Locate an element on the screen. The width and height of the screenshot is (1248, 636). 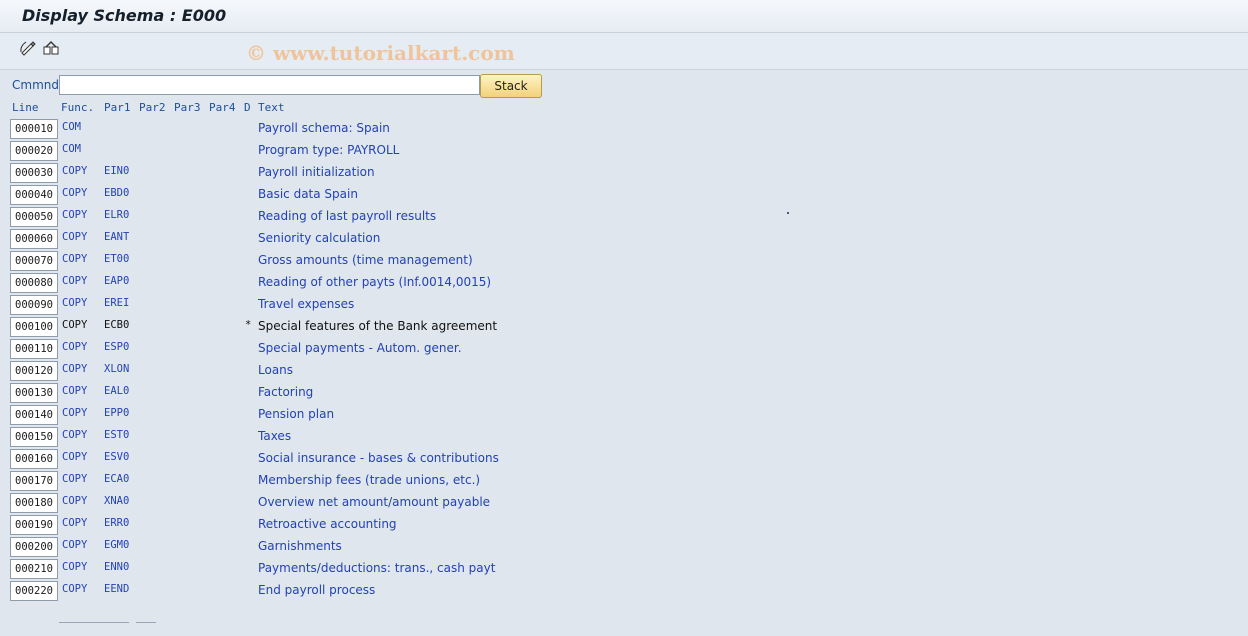
header-par1: Par1 is located at coordinates (117, 107).